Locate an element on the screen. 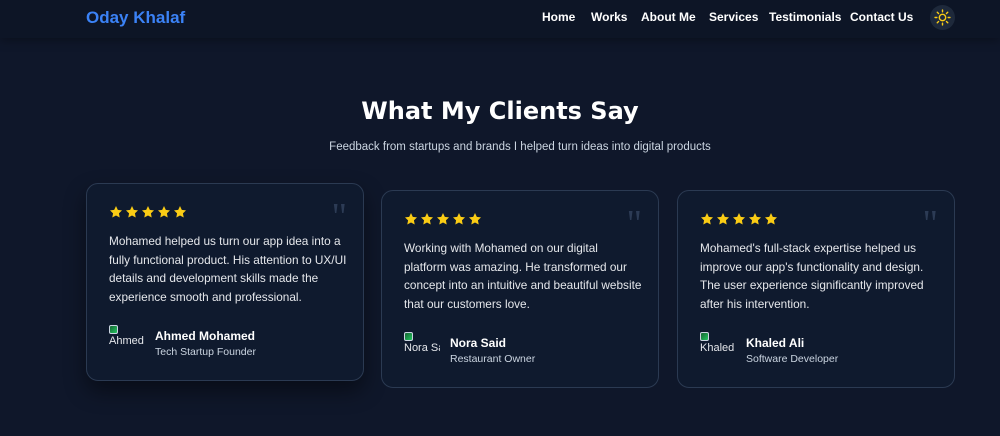  section-title: What My Clients Say is located at coordinates (500, 111).